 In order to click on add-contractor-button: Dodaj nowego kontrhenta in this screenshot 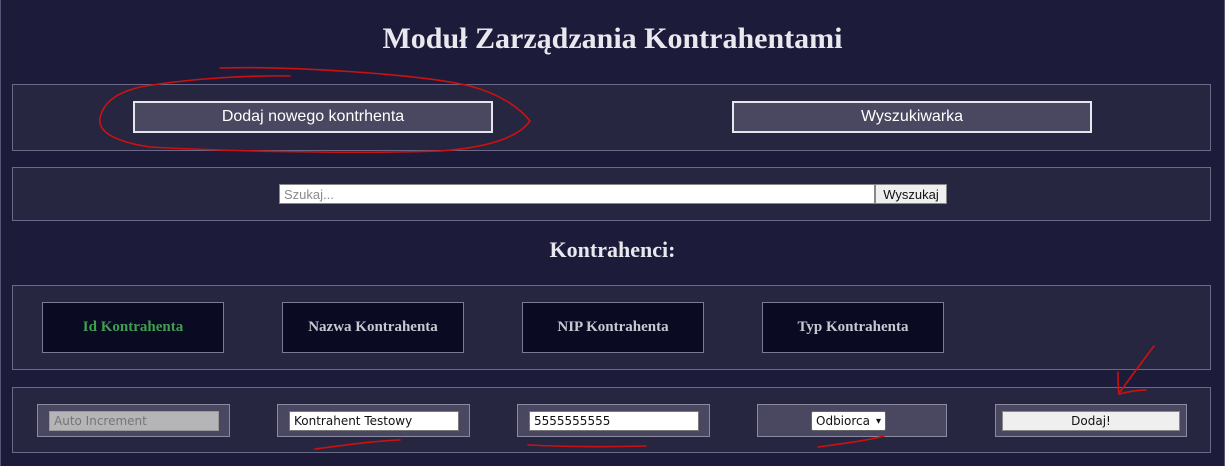, I will do `click(313, 117)`.